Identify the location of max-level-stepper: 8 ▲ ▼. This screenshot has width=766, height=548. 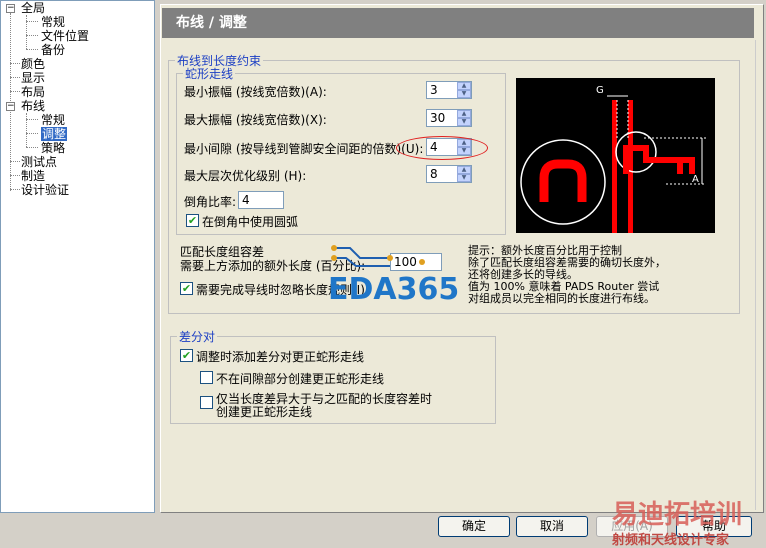
(449, 174).